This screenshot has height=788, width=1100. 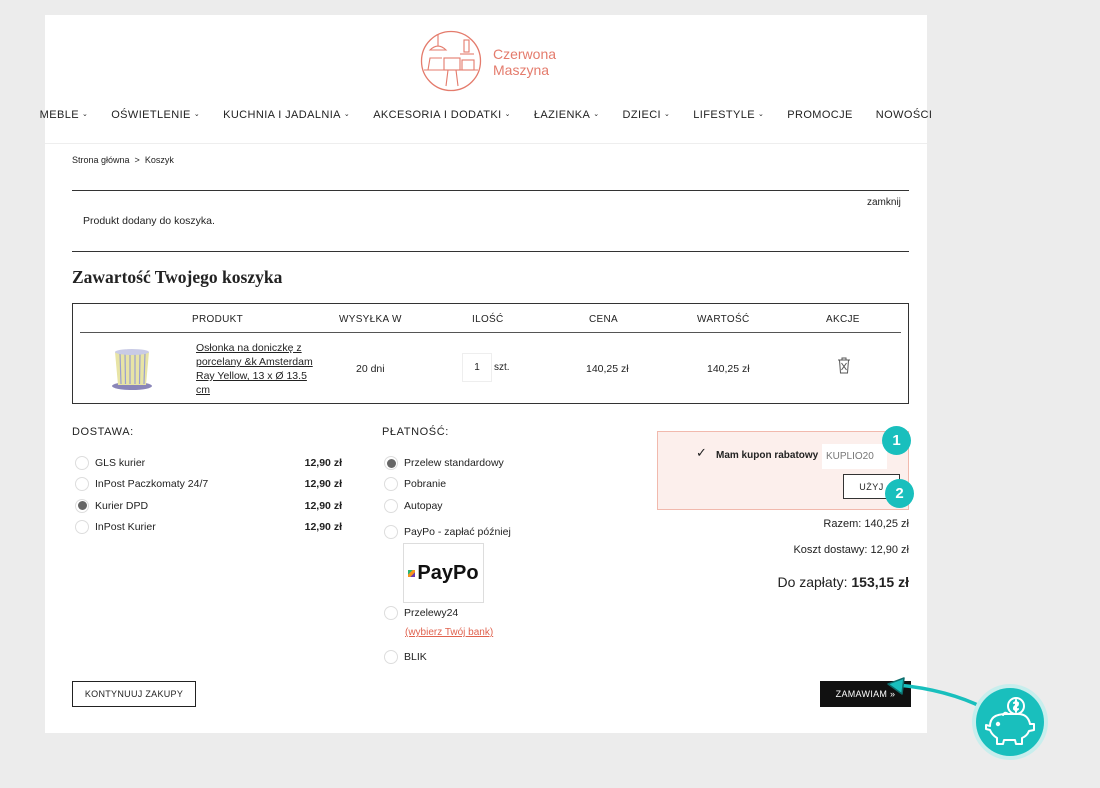 What do you see at coordinates (101, 160) in the screenshot?
I see `breadcrumb-home: Strona główna` at bounding box center [101, 160].